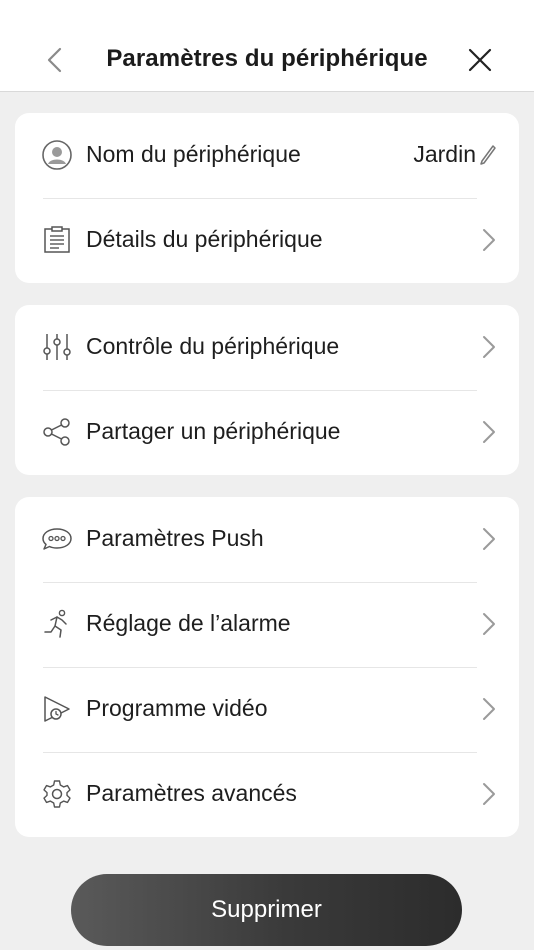 Image resolution: width=534 pixels, height=950 pixels. I want to click on close-button, so click(480, 60).